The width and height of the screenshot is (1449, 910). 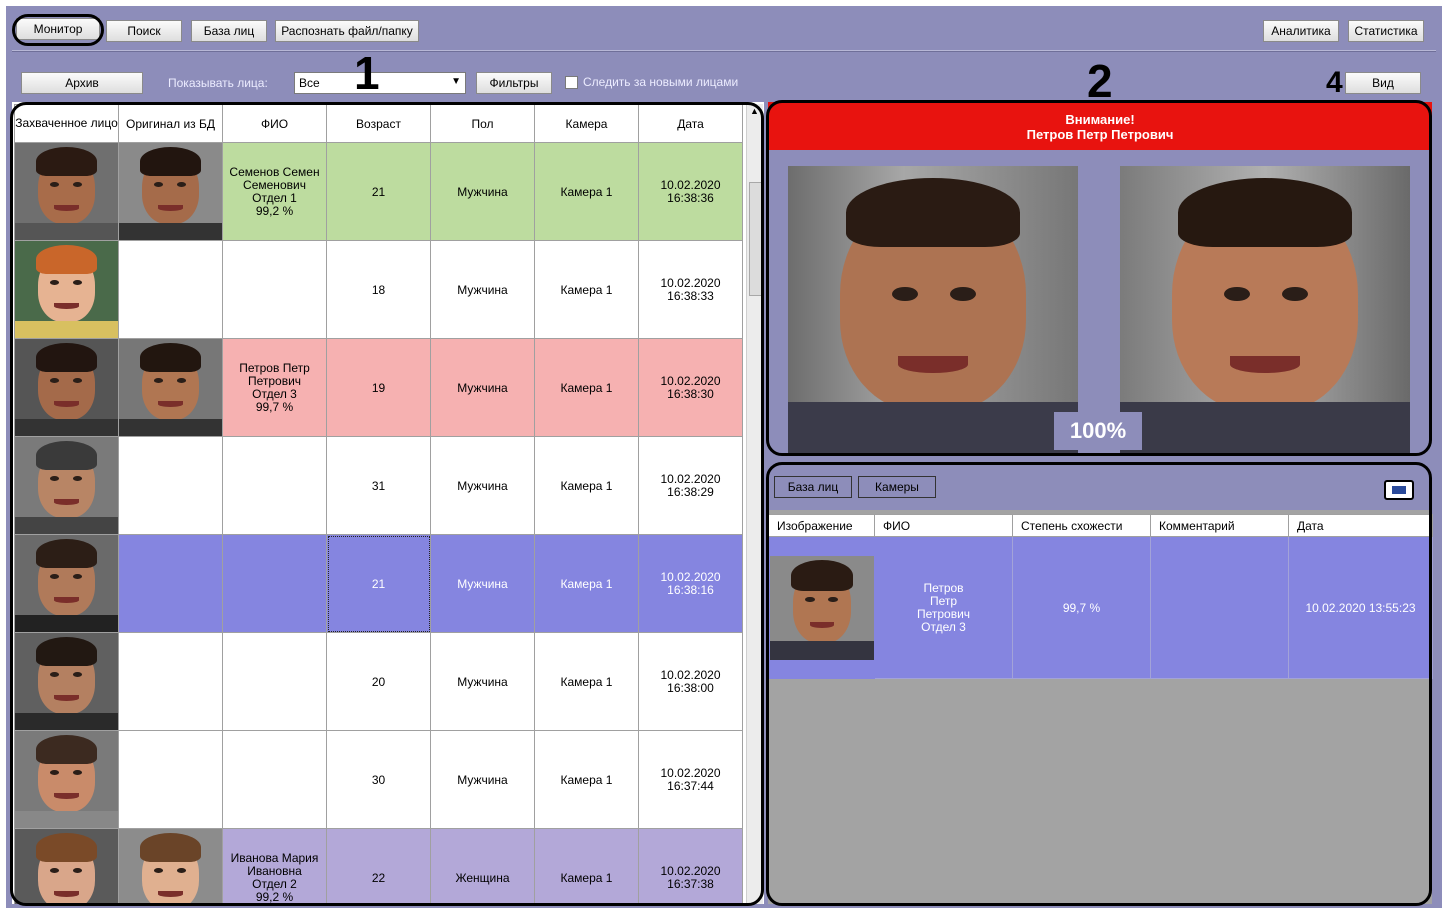 What do you see at coordinates (229, 31) in the screenshot?
I see `face-db-button: База лиц` at bounding box center [229, 31].